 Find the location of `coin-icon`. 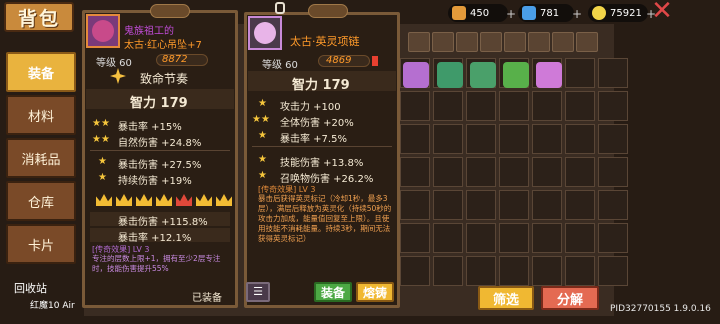

coin-icon is located at coordinates (459, 13).